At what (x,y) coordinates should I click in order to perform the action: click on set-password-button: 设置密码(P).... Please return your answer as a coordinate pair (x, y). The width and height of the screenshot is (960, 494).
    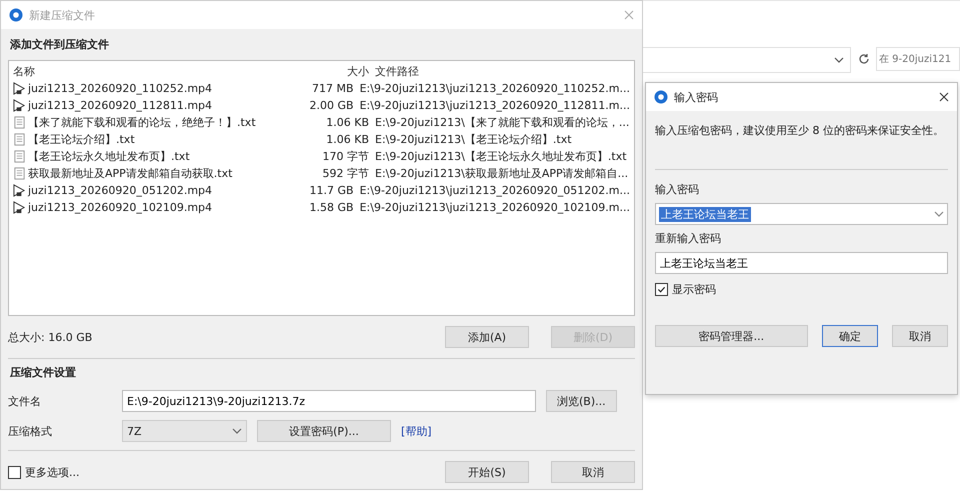
    Looking at the image, I should click on (324, 431).